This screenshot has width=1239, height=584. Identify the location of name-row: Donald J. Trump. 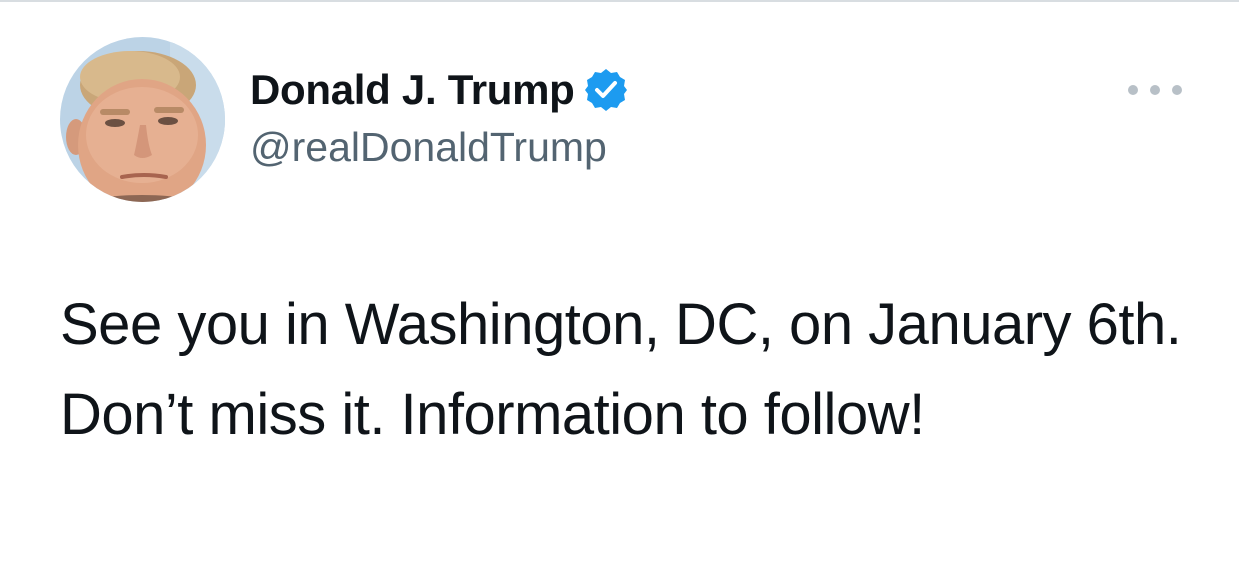
(439, 90).